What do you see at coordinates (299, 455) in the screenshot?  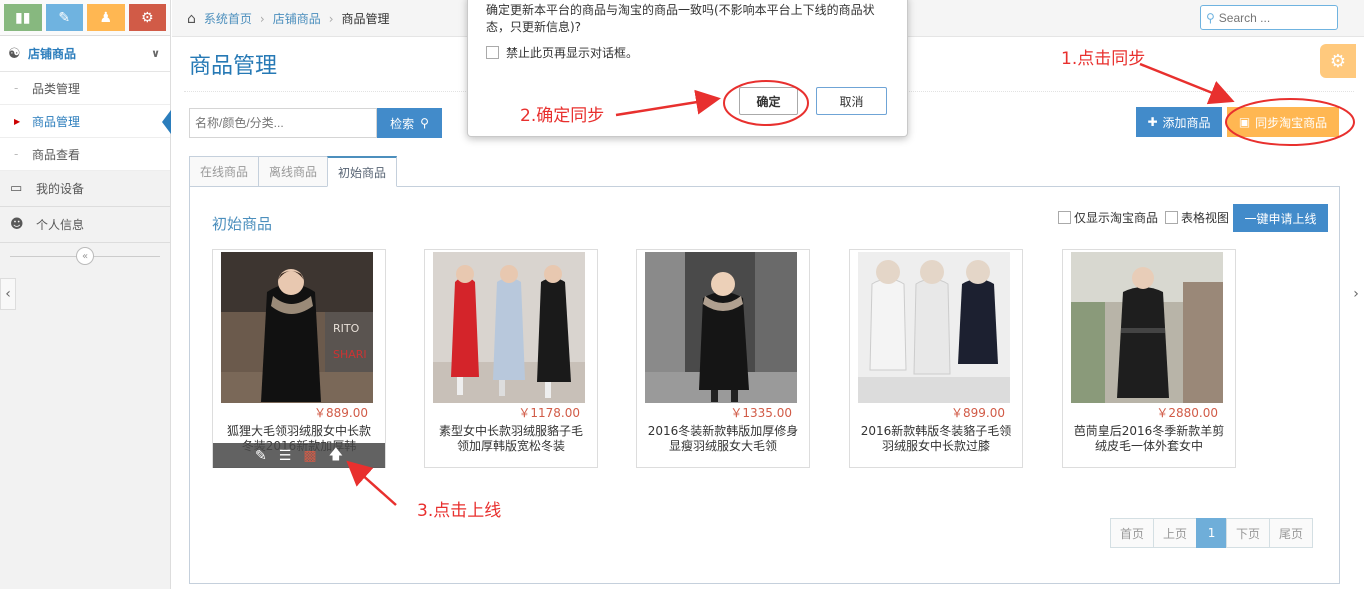 I see `product-actions: ✎ ☰ ▩ 🡅` at bounding box center [299, 455].